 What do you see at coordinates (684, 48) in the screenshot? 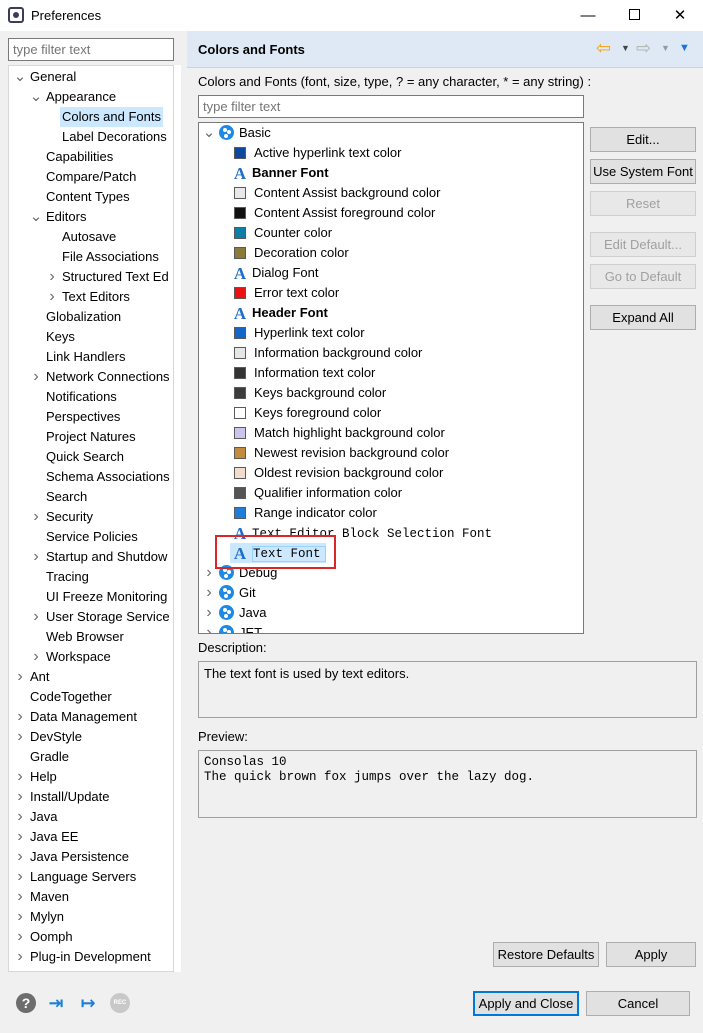
I see `view-menu-icon: ▼` at bounding box center [684, 48].